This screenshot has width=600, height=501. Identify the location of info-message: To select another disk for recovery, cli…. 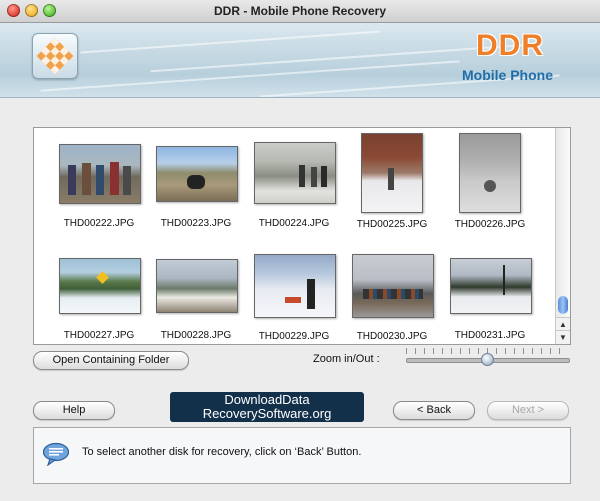
(222, 452).